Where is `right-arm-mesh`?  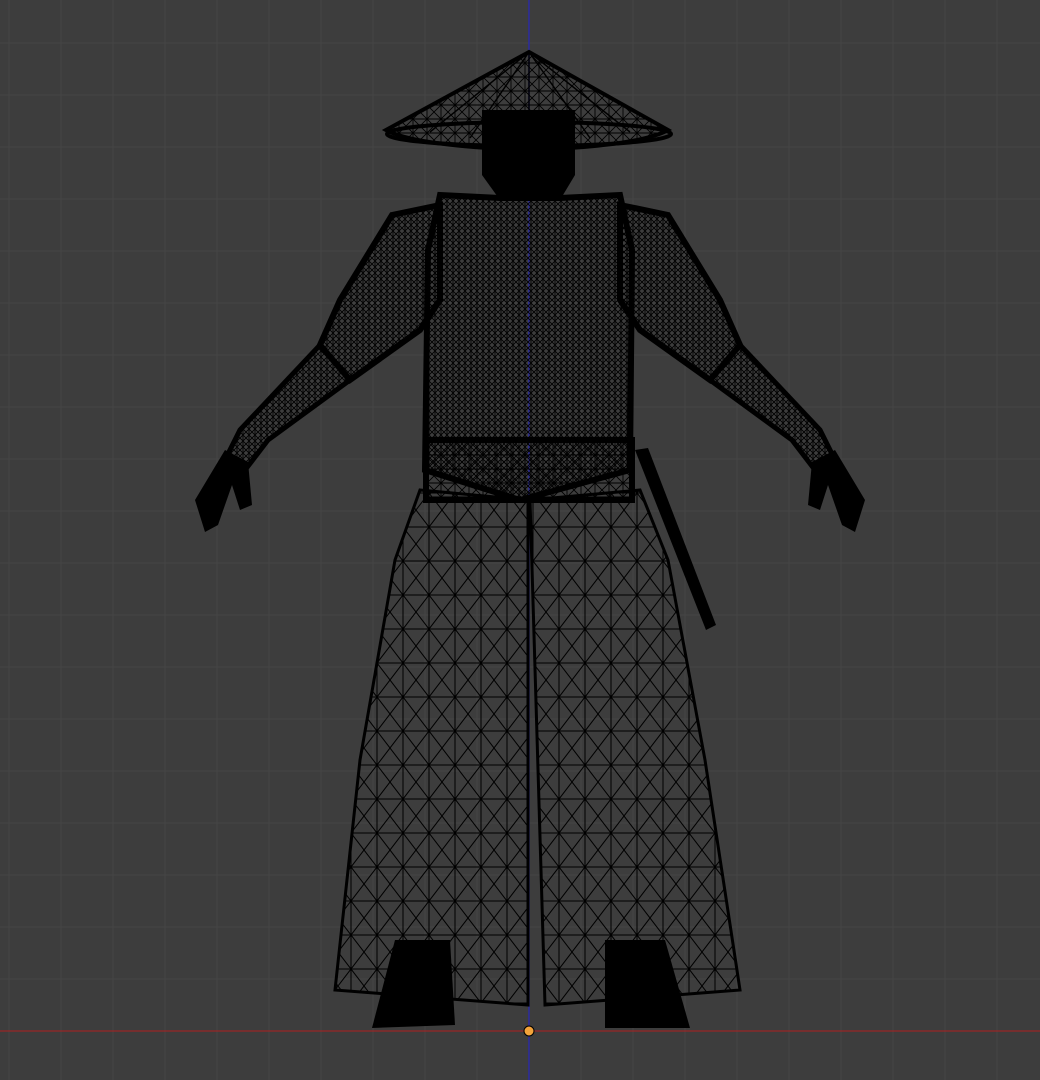
right-arm-mesh is located at coordinates (680, 293).